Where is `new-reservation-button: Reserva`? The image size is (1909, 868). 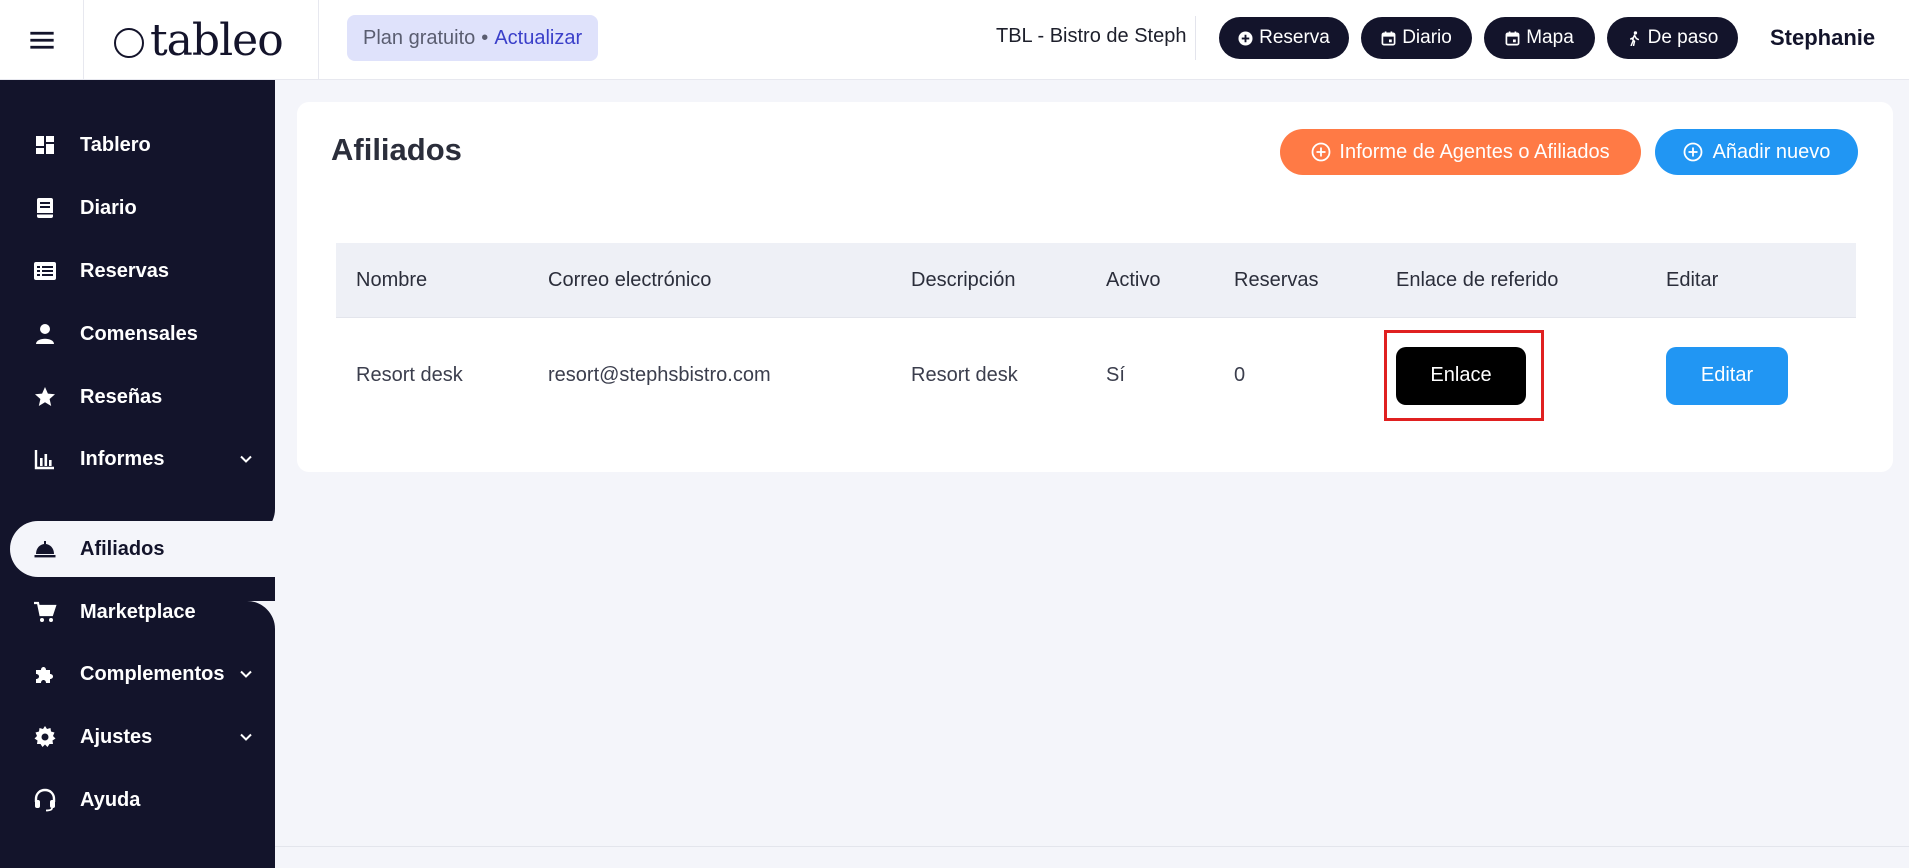 new-reservation-button: Reserva is located at coordinates (1284, 38).